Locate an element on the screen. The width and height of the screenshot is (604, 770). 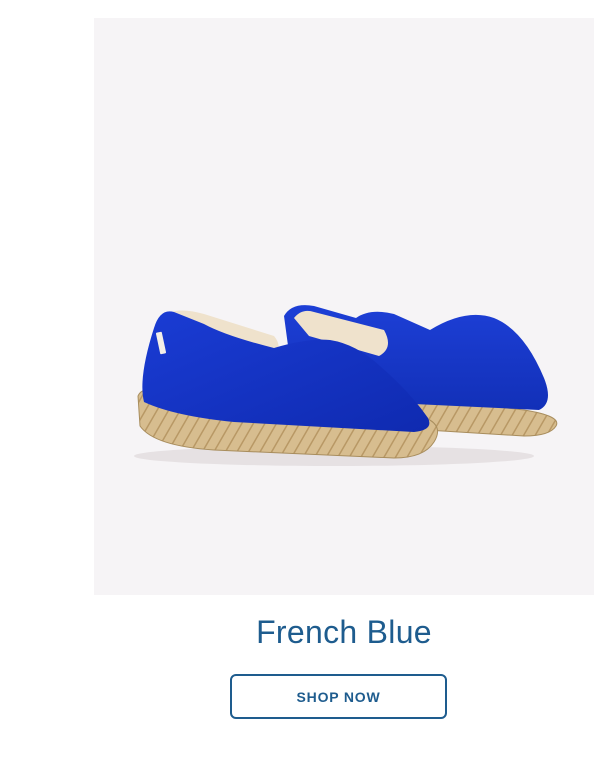
shop-now-button: SHOP NOW is located at coordinates (338, 696).